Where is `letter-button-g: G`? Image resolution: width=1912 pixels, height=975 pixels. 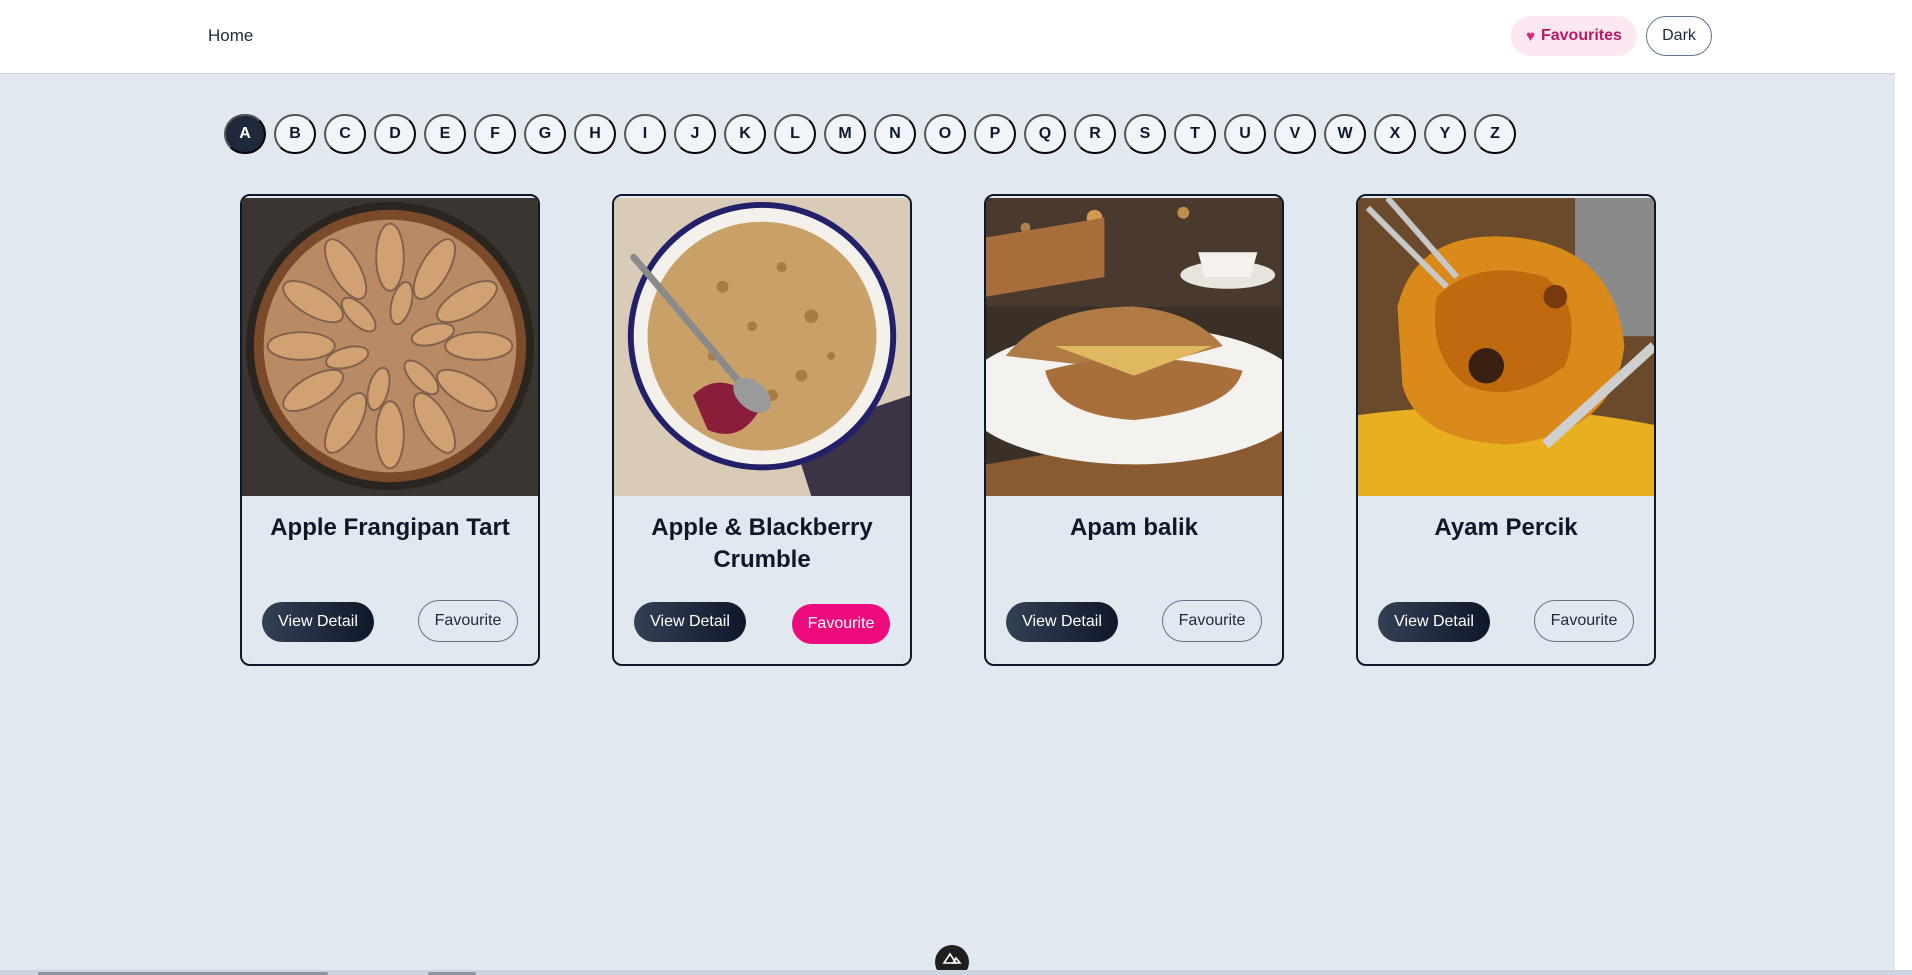
letter-button-g: G is located at coordinates (545, 134).